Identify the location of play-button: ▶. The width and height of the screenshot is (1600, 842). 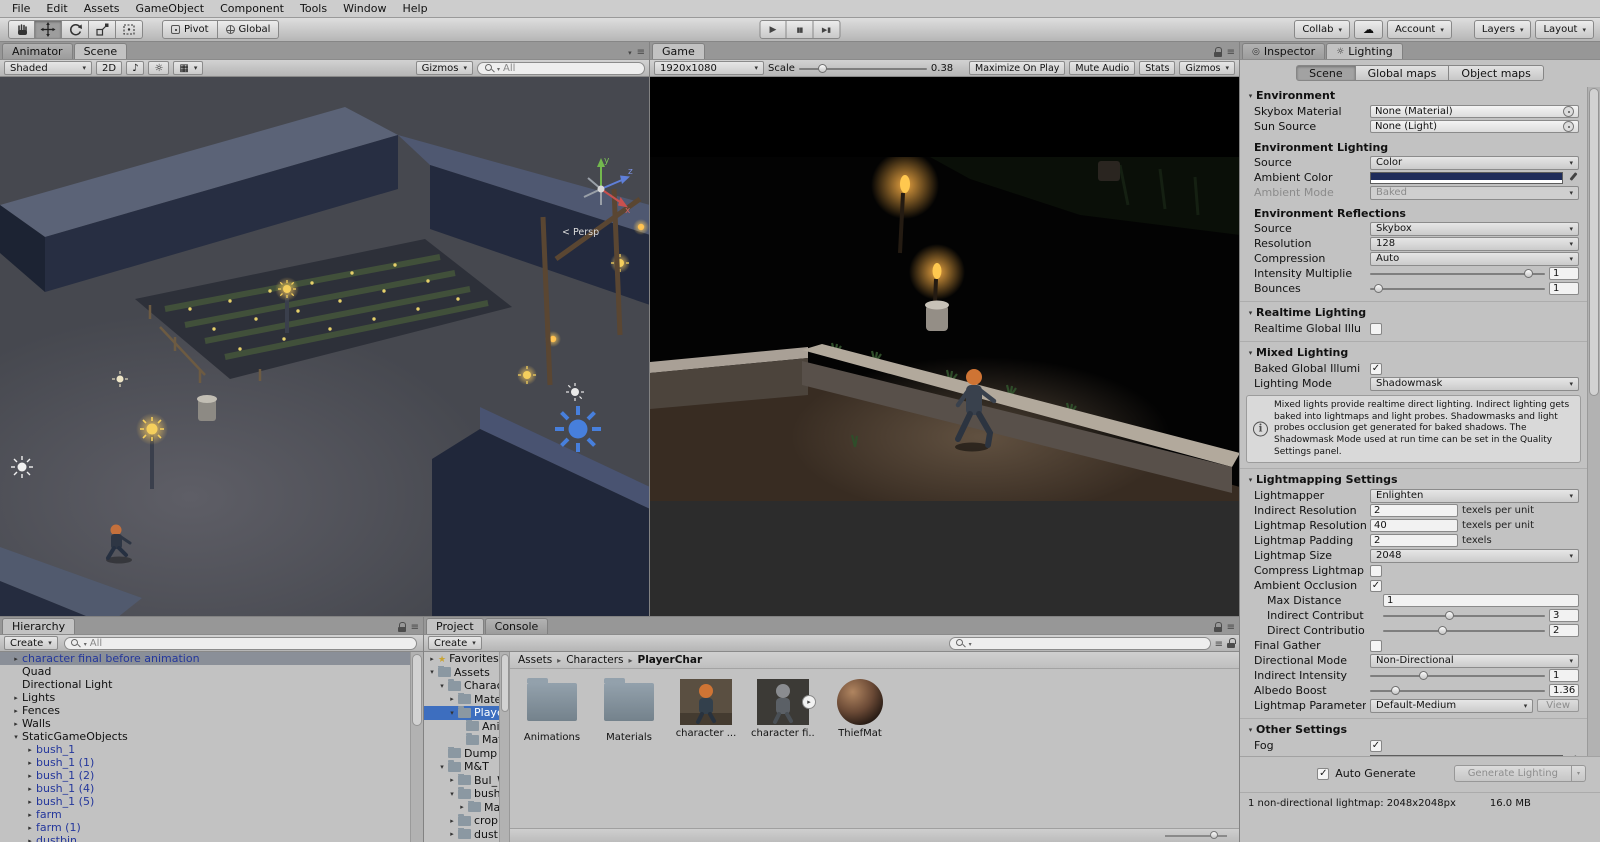
(773, 29).